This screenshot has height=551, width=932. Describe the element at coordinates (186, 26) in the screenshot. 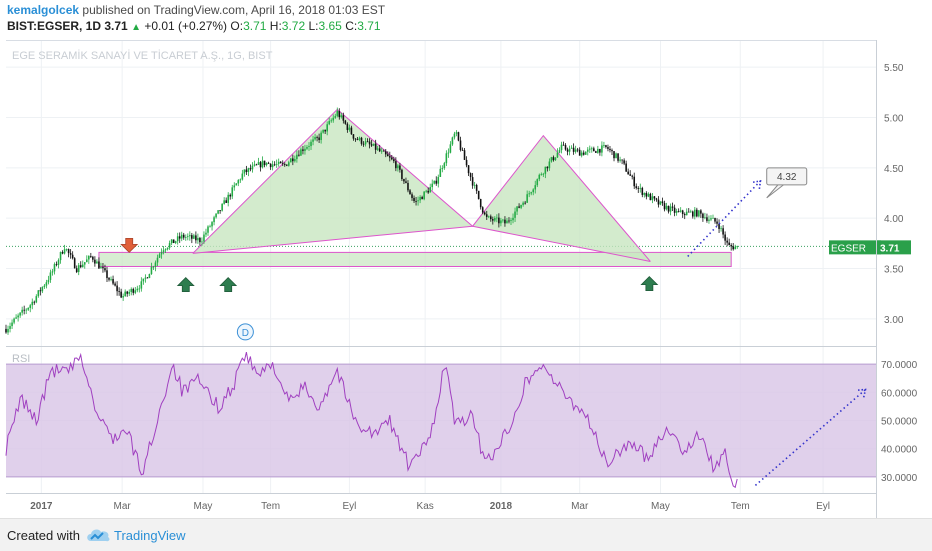

I see `price-change: +0.01 (+0.27%)` at that location.